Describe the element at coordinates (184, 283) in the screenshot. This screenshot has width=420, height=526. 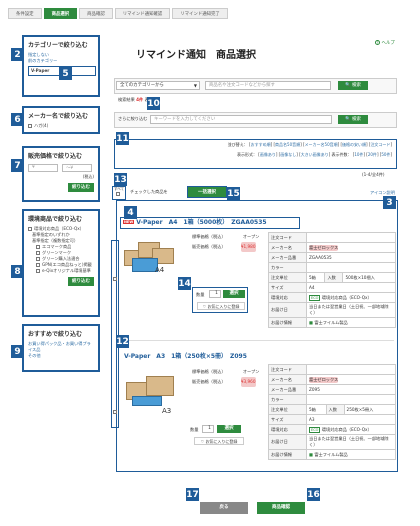
I see `annotation-badge-14: 14` at that location.